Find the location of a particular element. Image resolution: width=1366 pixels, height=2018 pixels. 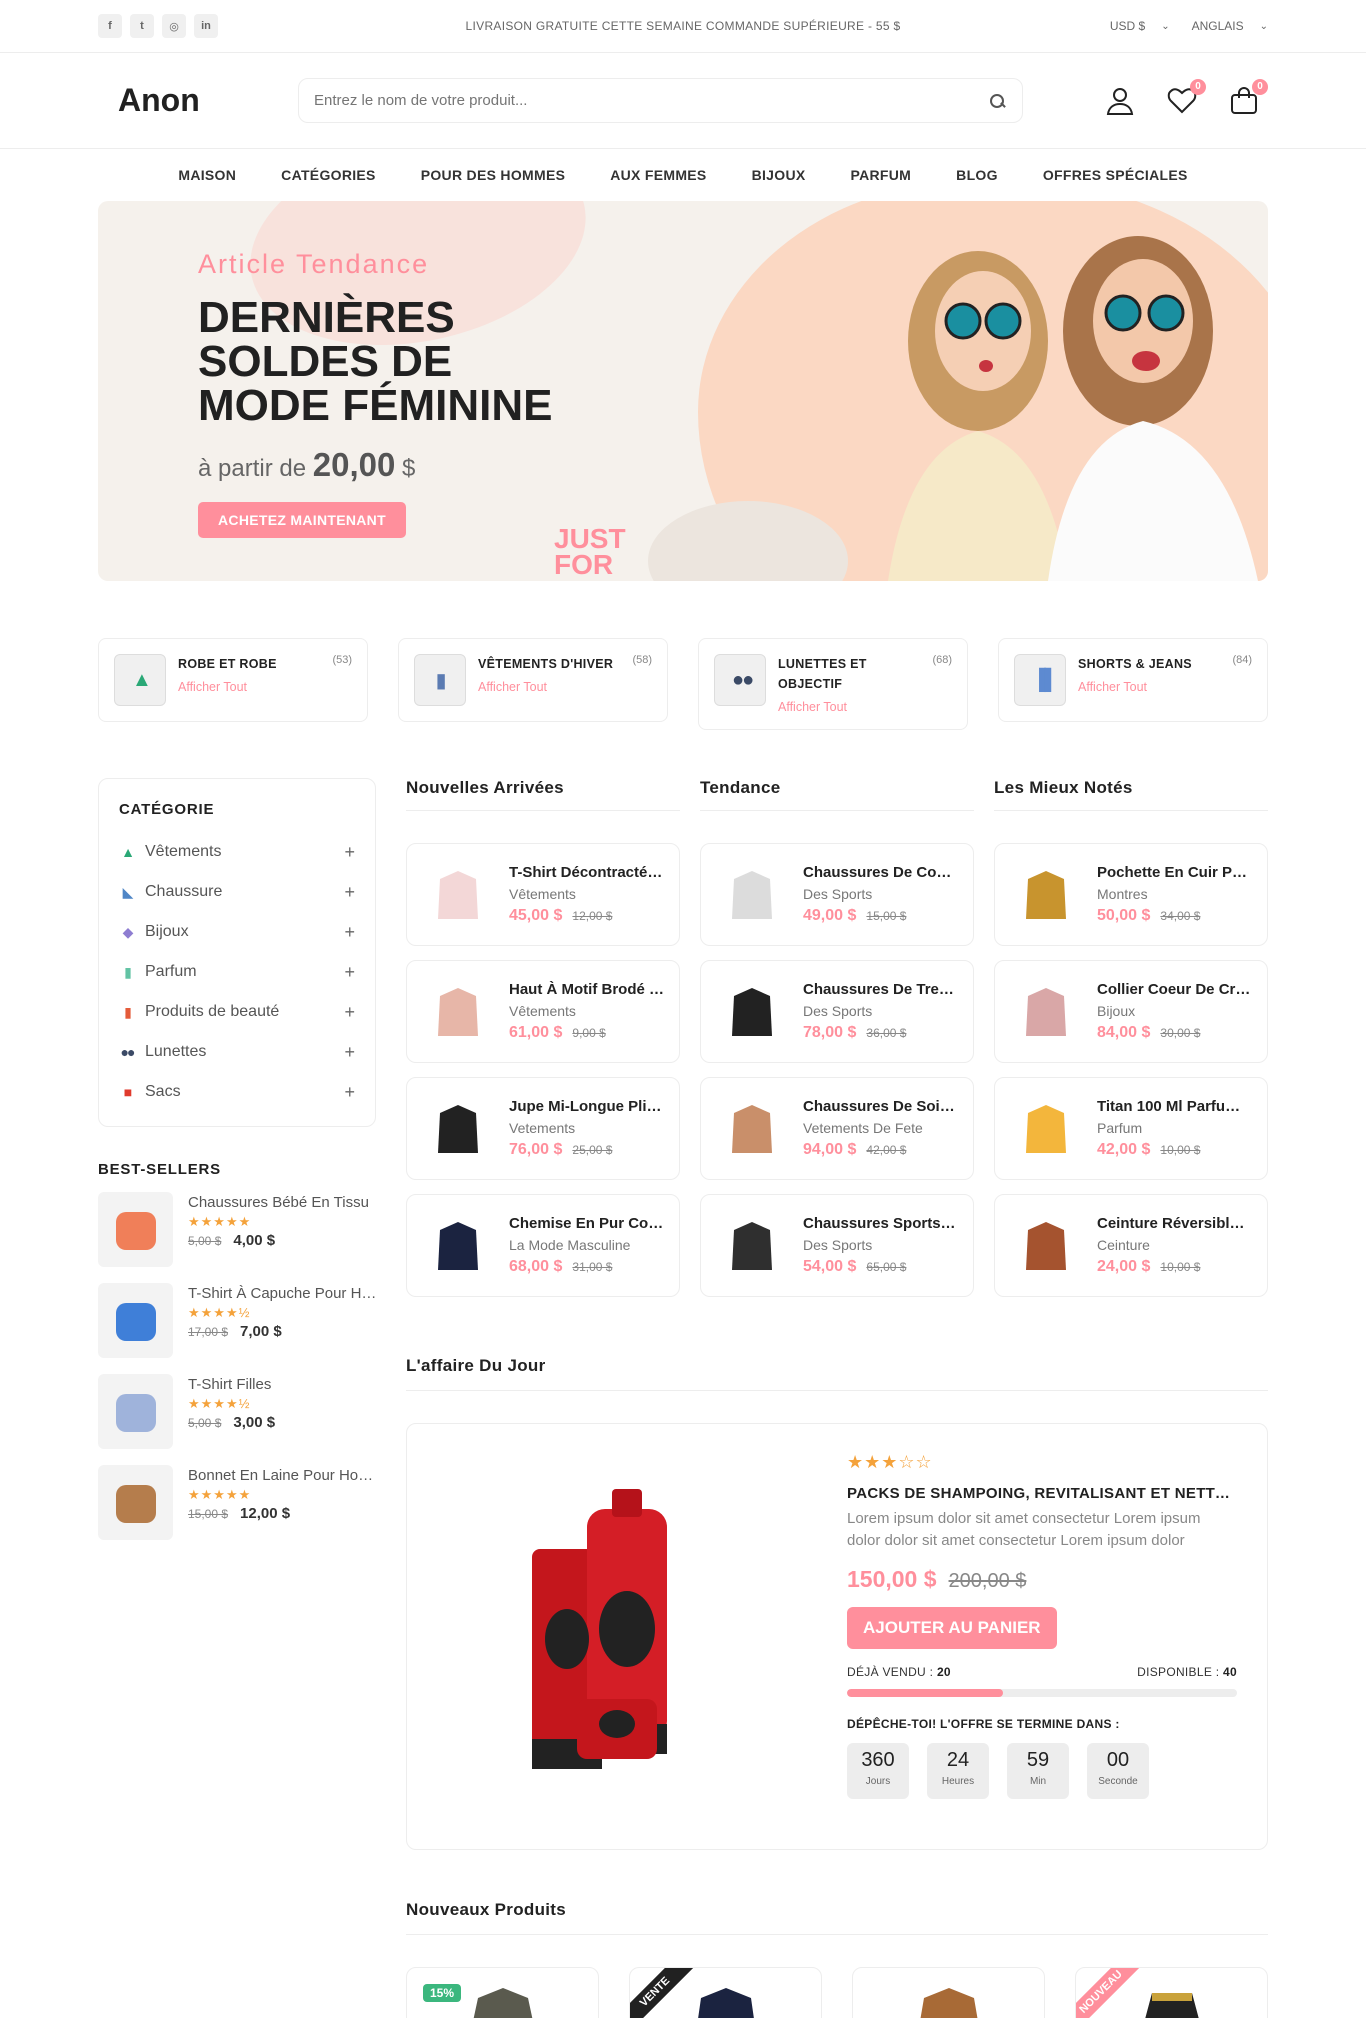

product-title: T-Shirt Décontracté Homme is located at coordinates (586, 872).